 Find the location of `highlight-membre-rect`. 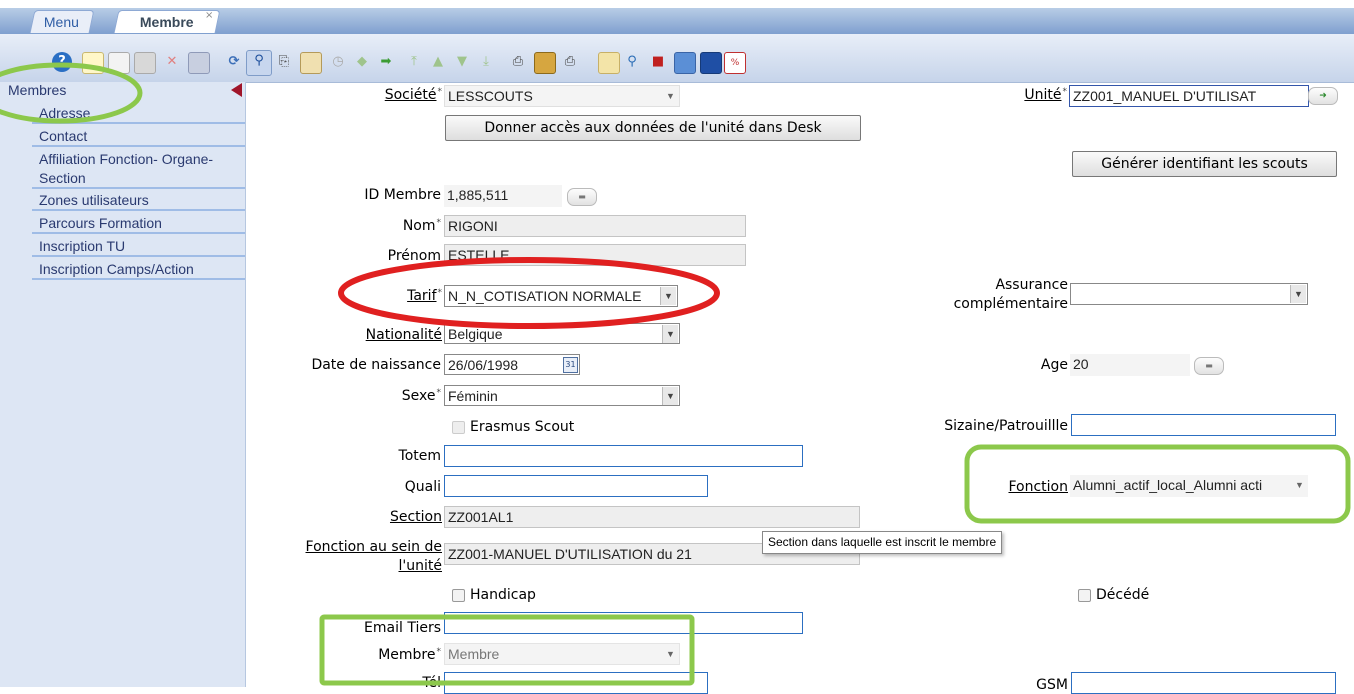

highlight-membre-rect is located at coordinates (507, 650).